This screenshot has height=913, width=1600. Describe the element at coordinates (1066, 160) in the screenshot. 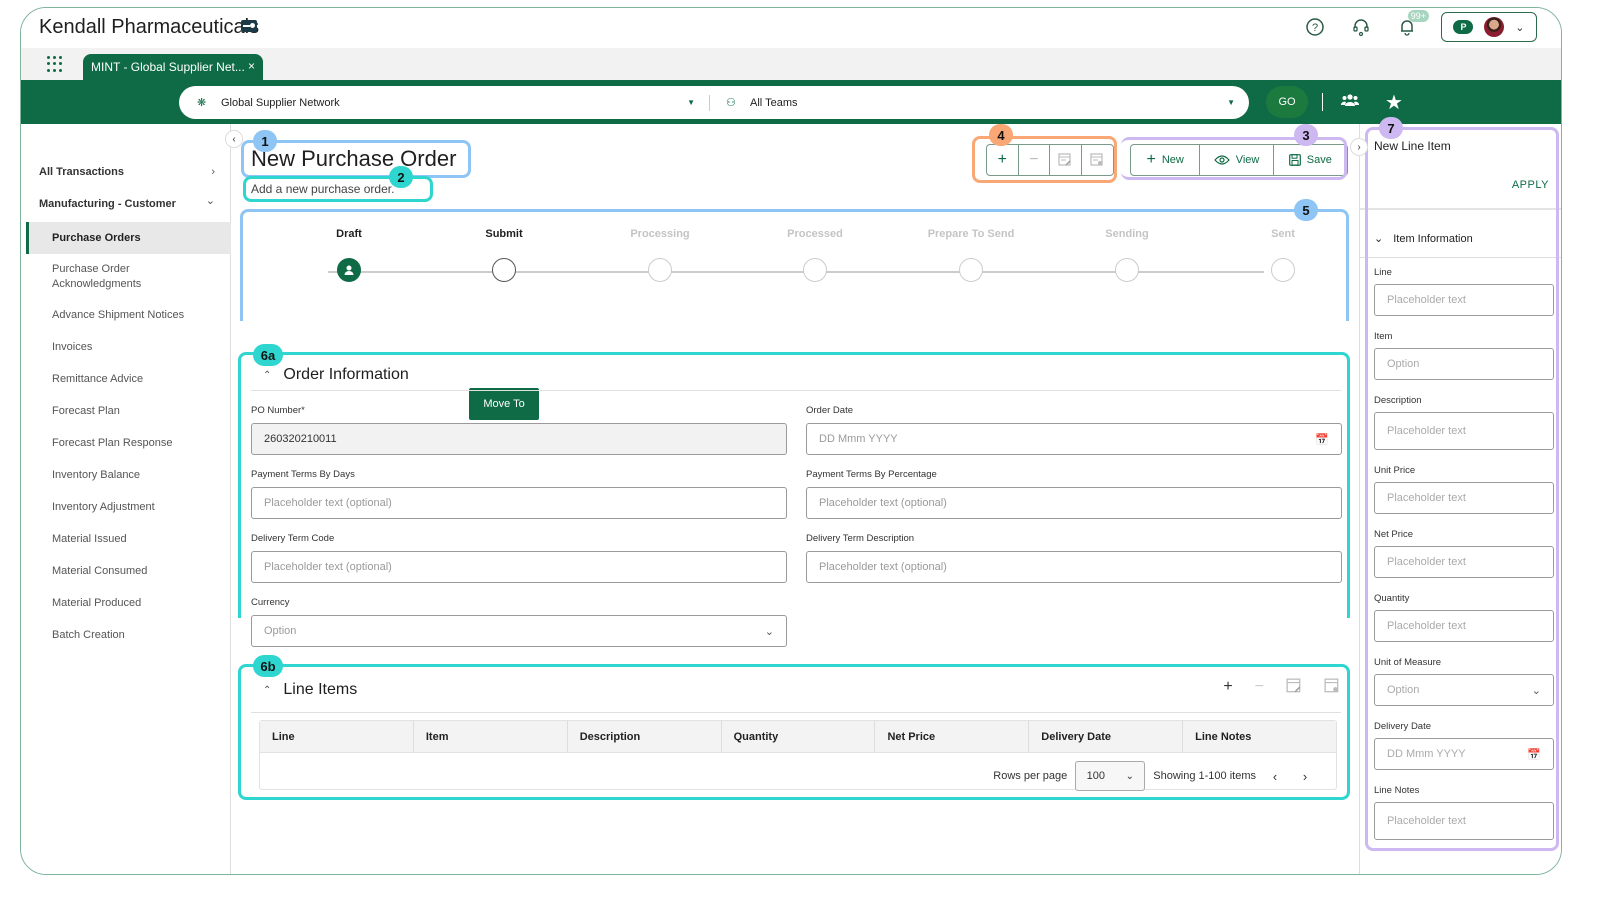

I see `edit-form-icon` at that location.